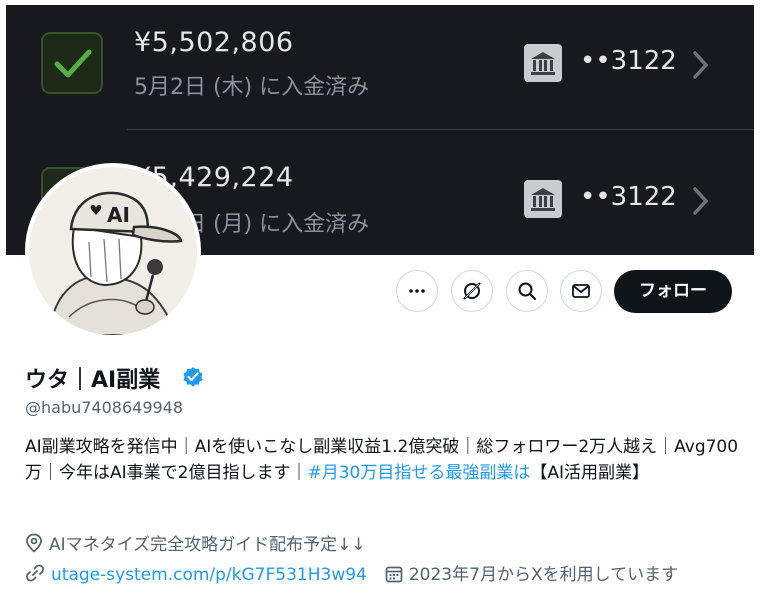 The image size is (760, 598). What do you see at coordinates (673, 291) in the screenshot?
I see `follow-button: フォロー` at bounding box center [673, 291].